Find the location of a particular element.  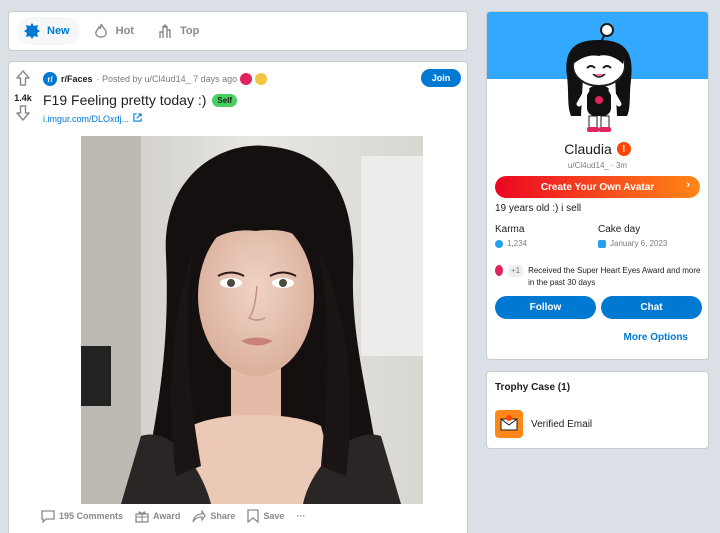

comments-label: 195 Comments is located at coordinates (91, 516).